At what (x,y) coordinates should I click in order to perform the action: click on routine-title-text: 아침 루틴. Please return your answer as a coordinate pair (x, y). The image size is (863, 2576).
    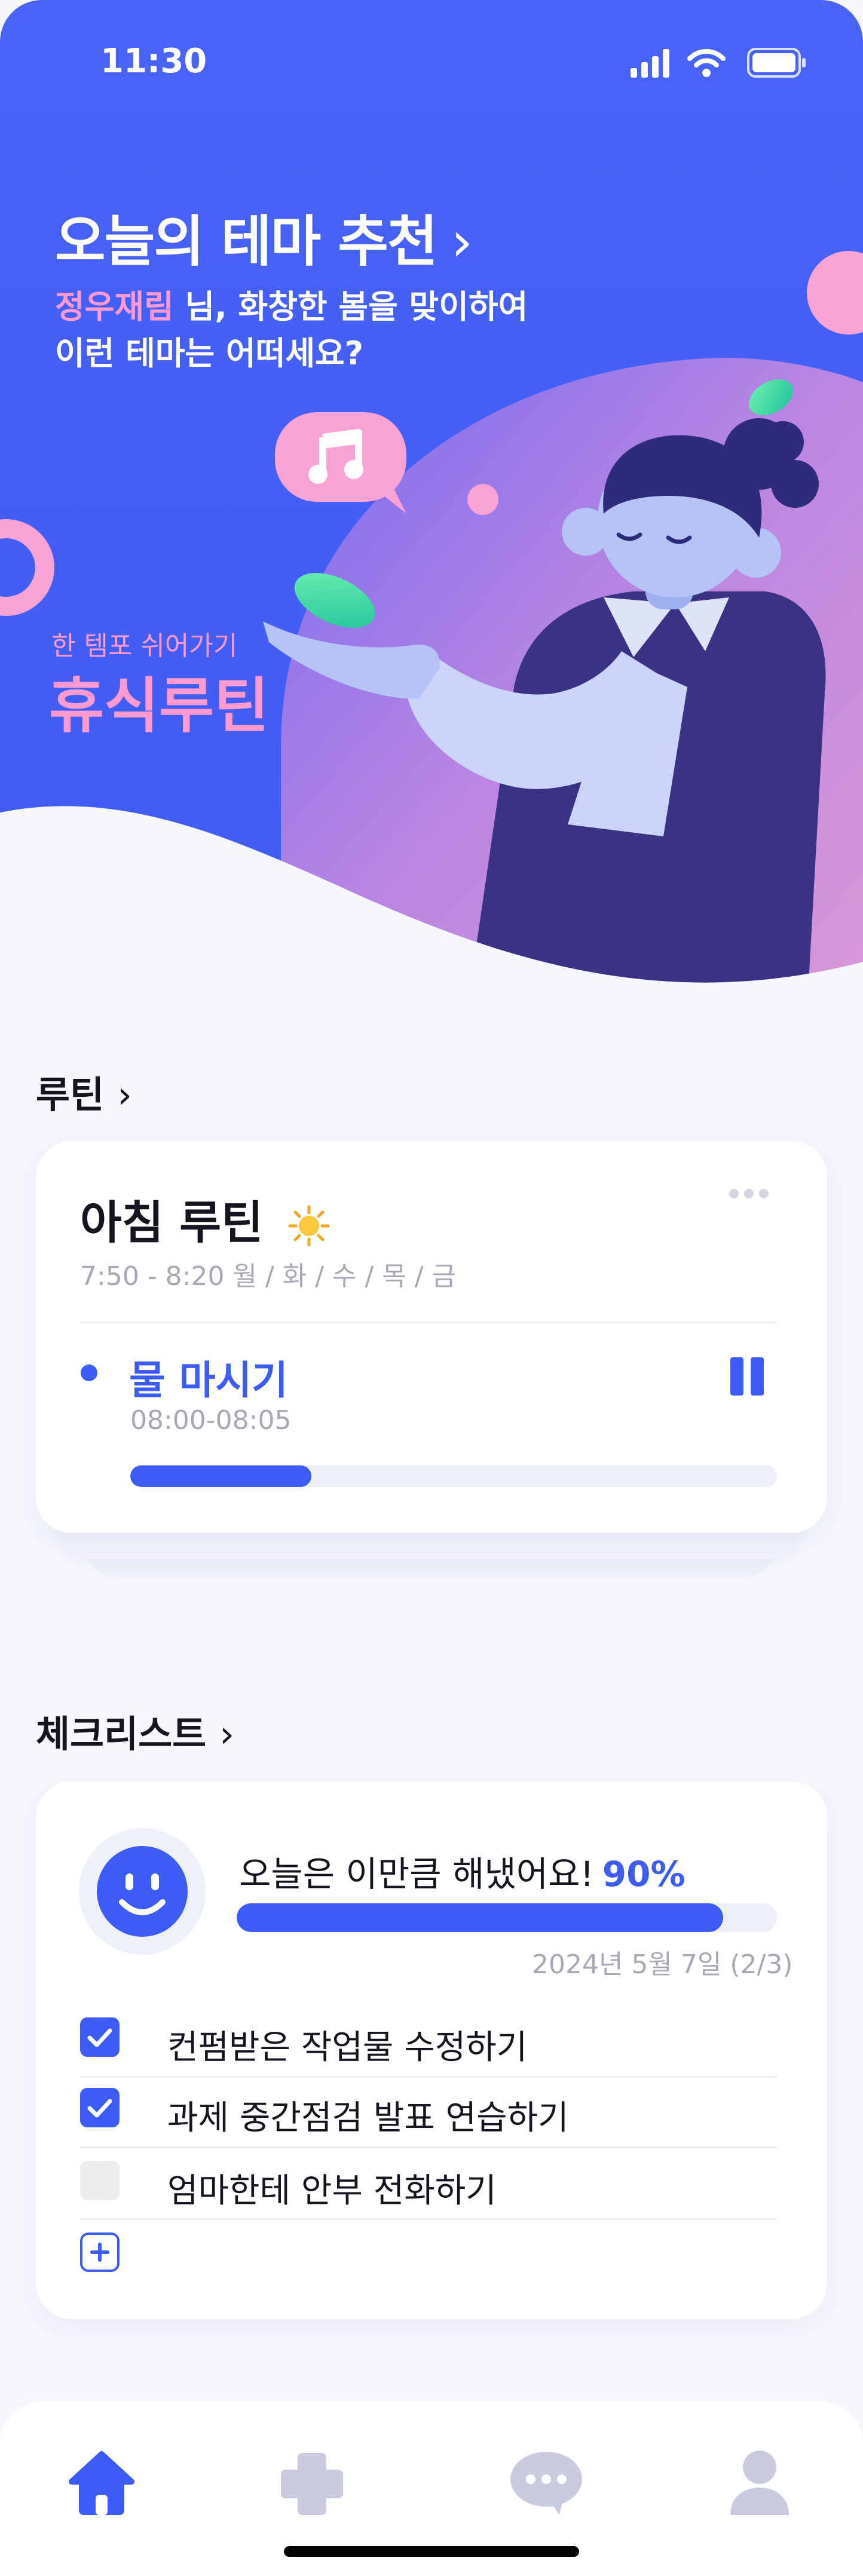
    Looking at the image, I should click on (172, 1222).